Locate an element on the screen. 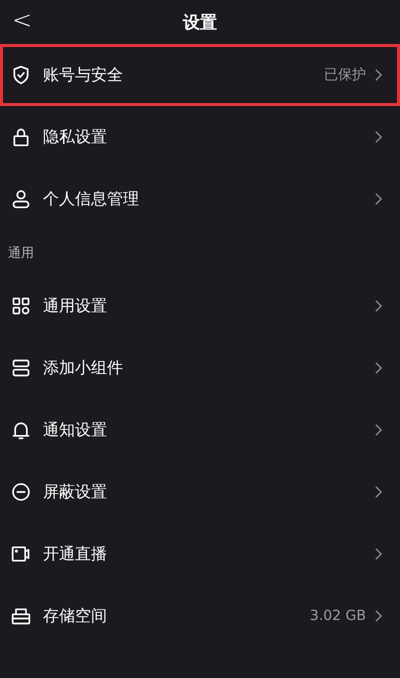 This screenshot has width=400, height=678. settings-item: 存储空间 3.02 GB is located at coordinates (200, 616).